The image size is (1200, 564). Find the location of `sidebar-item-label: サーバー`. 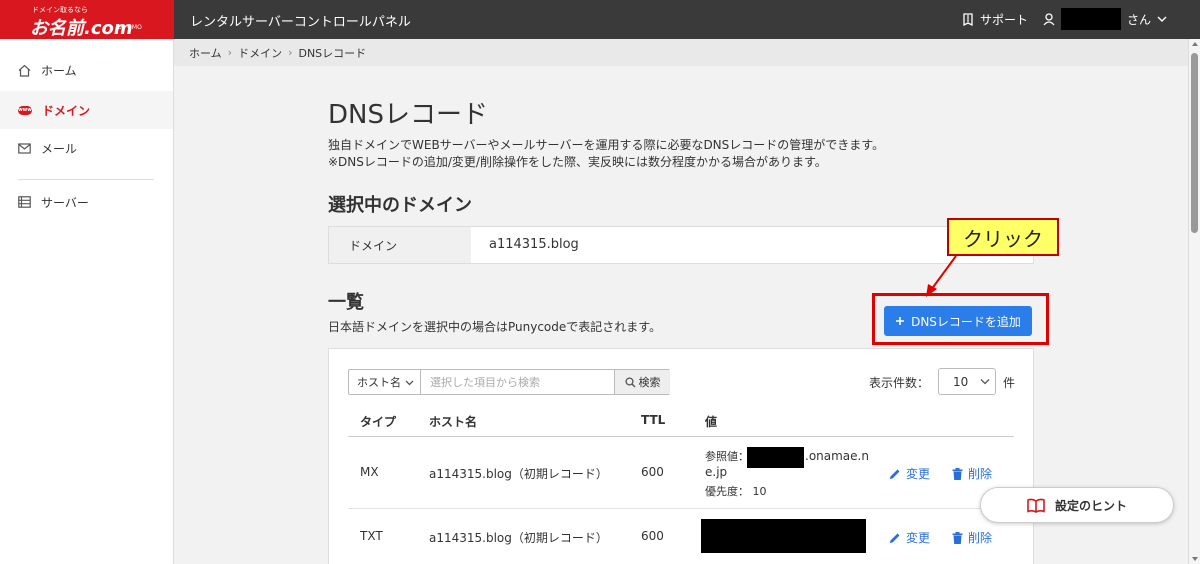

sidebar-item-label: サーバー is located at coordinates (65, 202).